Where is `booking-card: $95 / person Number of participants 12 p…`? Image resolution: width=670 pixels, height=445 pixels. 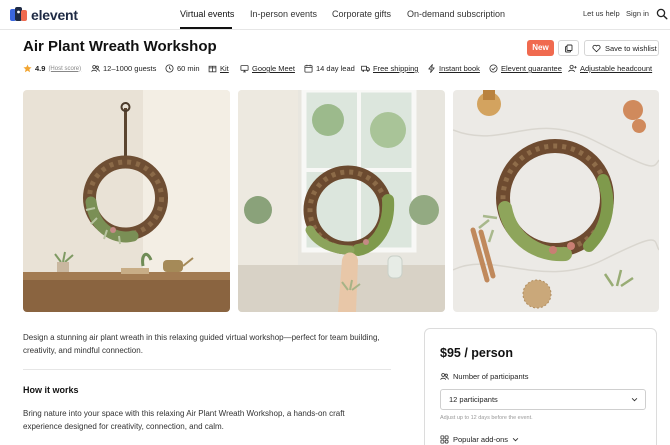
booking-card: $95 / person Number of participants 12 p… is located at coordinates (540, 386).